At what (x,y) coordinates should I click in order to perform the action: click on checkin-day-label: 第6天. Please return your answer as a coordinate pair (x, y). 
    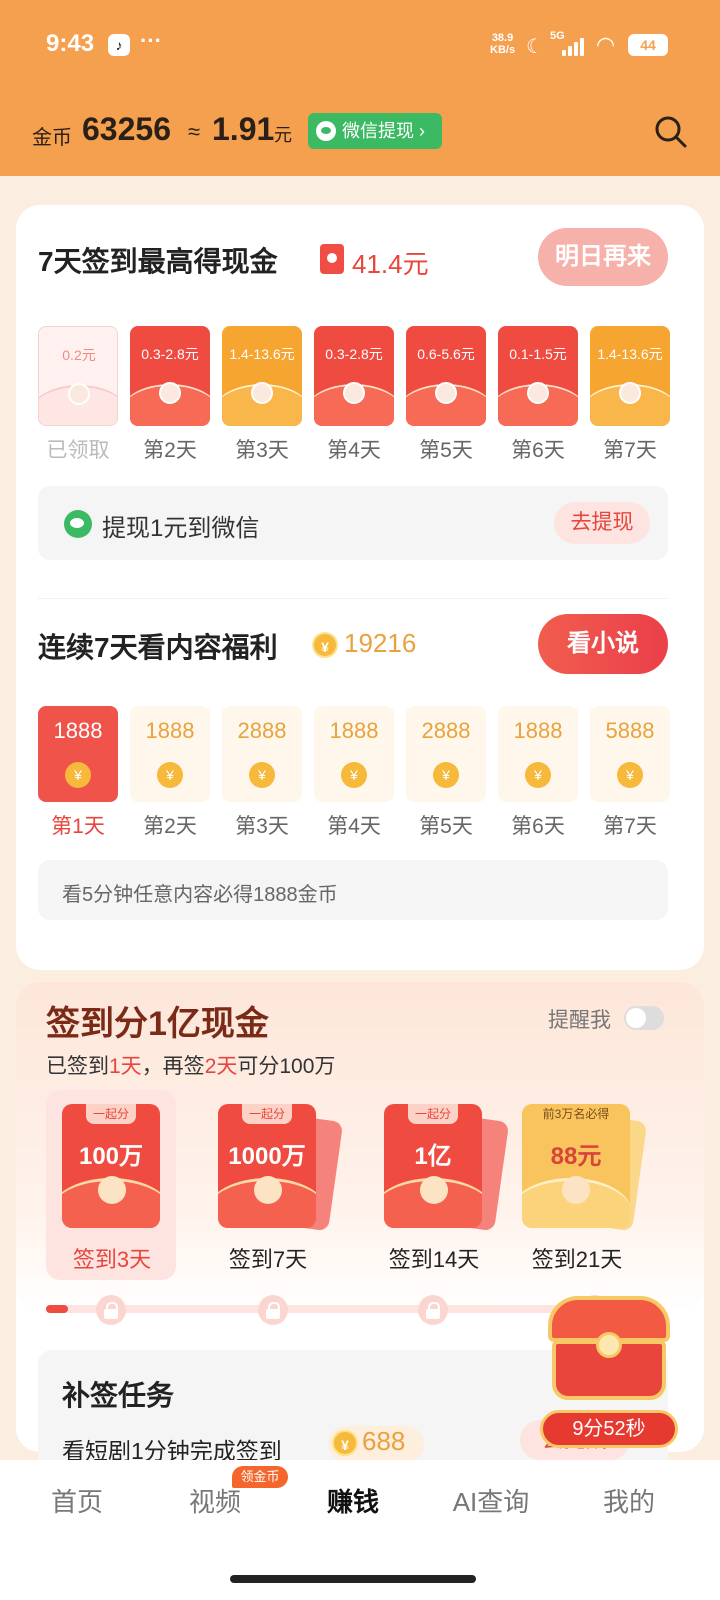
    Looking at the image, I should click on (538, 450).